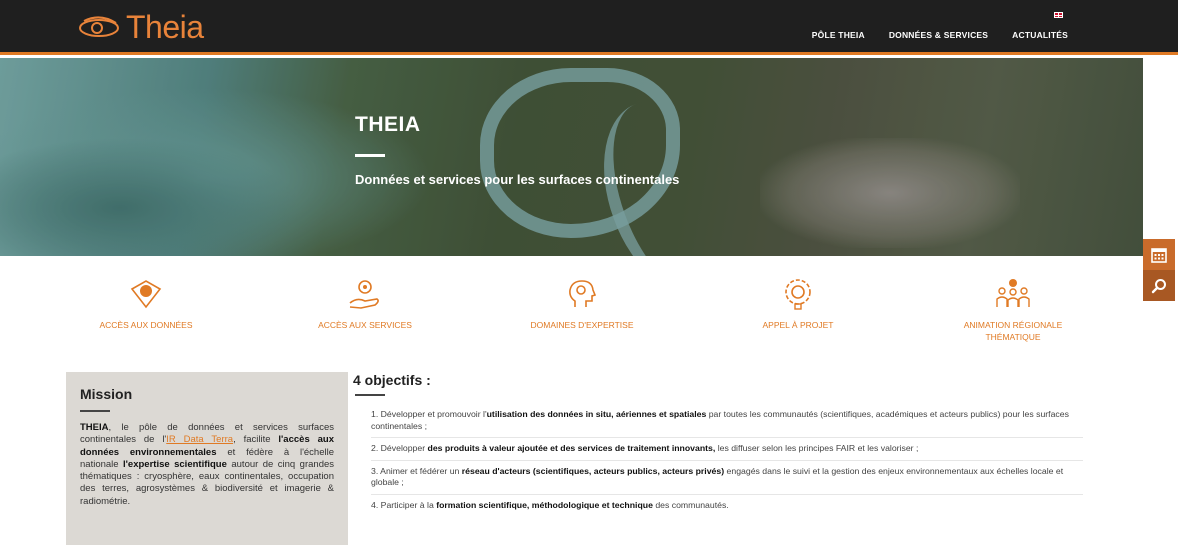  I want to click on search-button, so click(1159, 285).